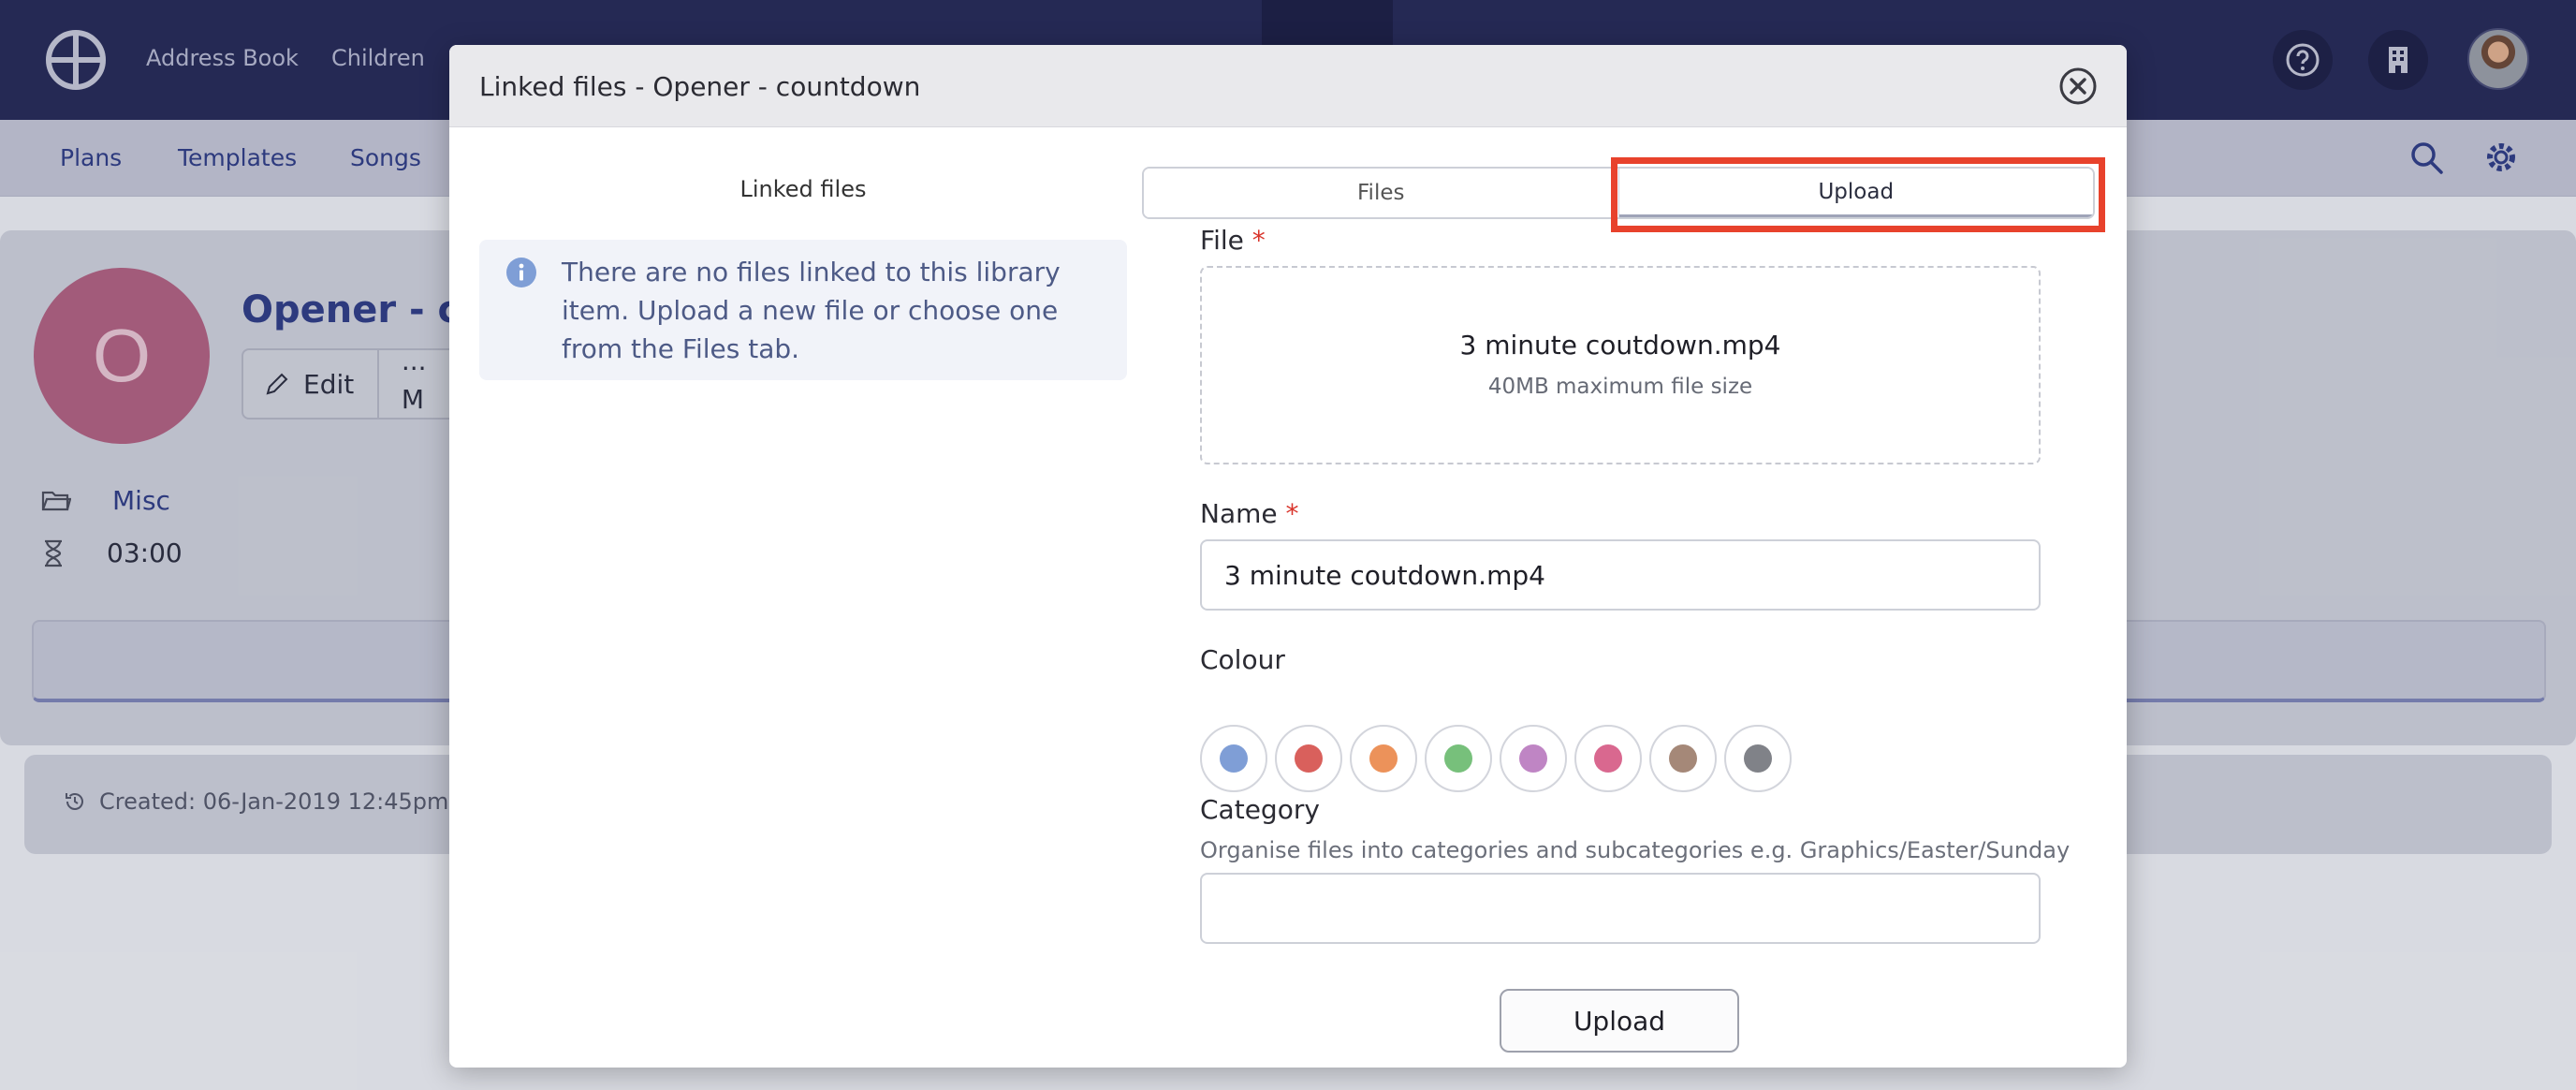 Image resolution: width=2576 pixels, height=1090 pixels. What do you see at coordinates (521, 272) in the screenshot?
I see `info-icon` at bounding box center [521, 272].